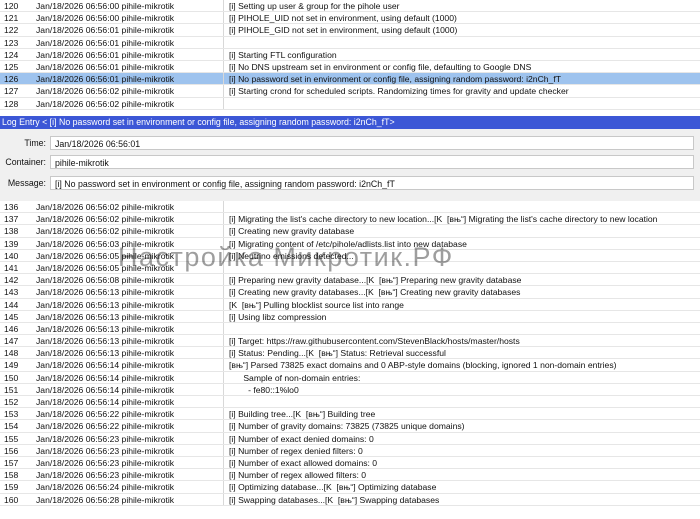 This screenshot has height=519, width=700. What do you see at coordinates (11, 438) in the screenshot?
I see `log-row-number: 155` at bounding box center [11, 438].